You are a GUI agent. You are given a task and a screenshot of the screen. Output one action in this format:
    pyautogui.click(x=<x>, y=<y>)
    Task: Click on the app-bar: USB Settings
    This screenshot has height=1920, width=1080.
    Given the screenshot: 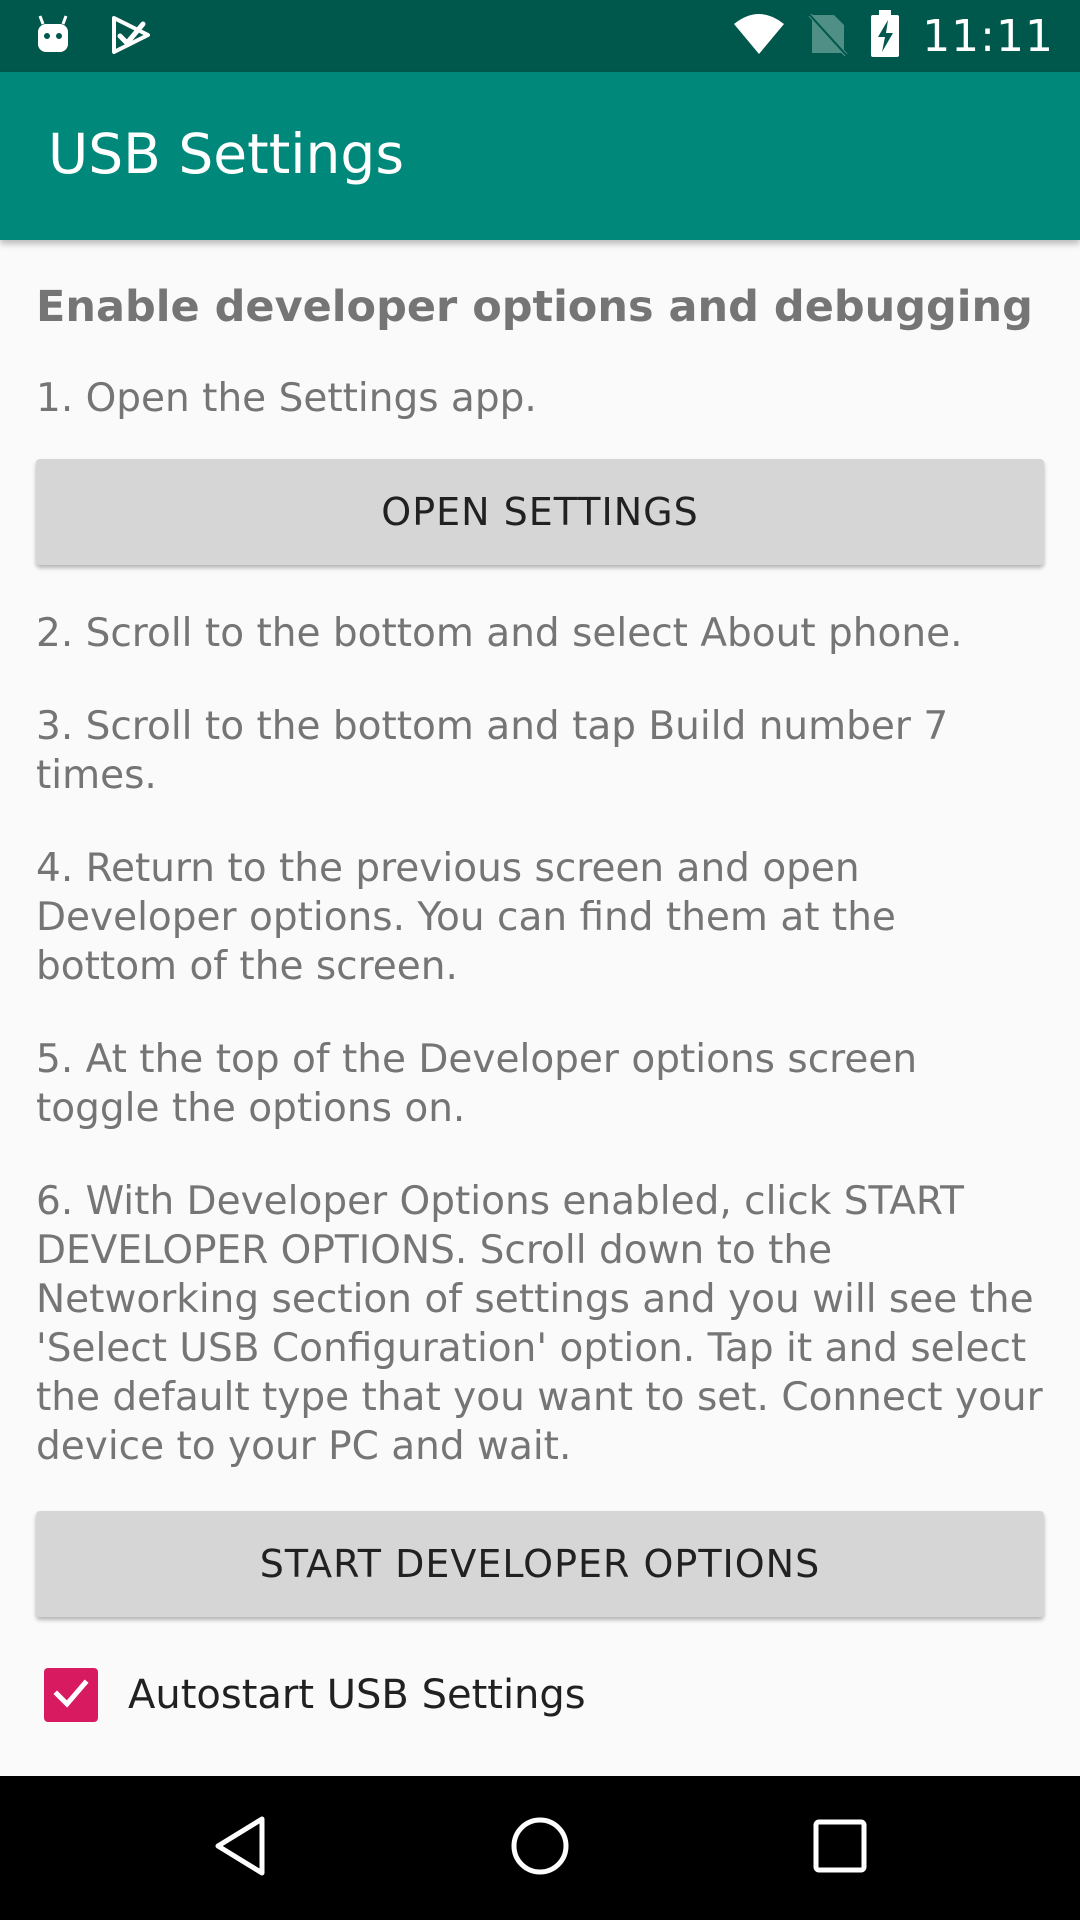 What is the action you would take?
    pyautogui.click(x=540, y=156)
    